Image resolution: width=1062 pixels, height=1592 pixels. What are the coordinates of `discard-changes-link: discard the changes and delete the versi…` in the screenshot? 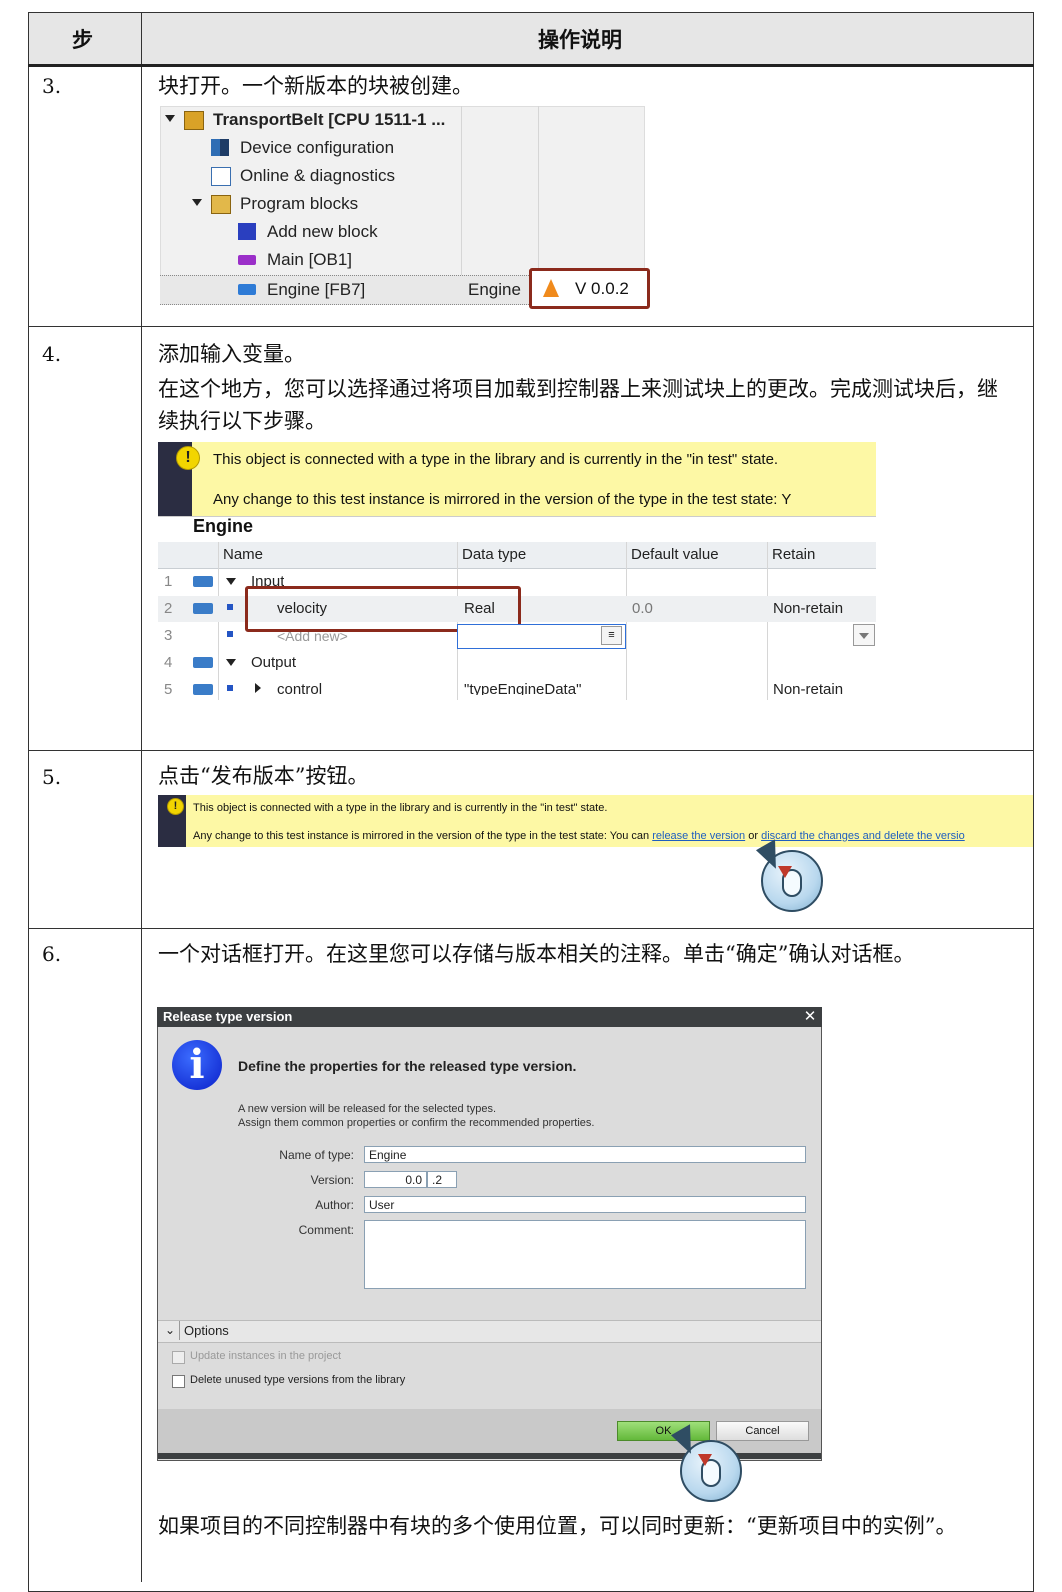 It's located at (863, 836).